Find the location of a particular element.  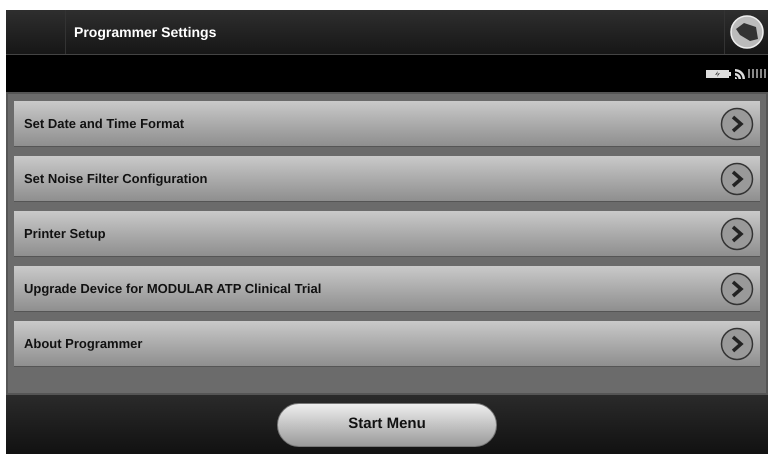

settings-row: Set Noise Filter Configuration is located at coordinates (387, 179).